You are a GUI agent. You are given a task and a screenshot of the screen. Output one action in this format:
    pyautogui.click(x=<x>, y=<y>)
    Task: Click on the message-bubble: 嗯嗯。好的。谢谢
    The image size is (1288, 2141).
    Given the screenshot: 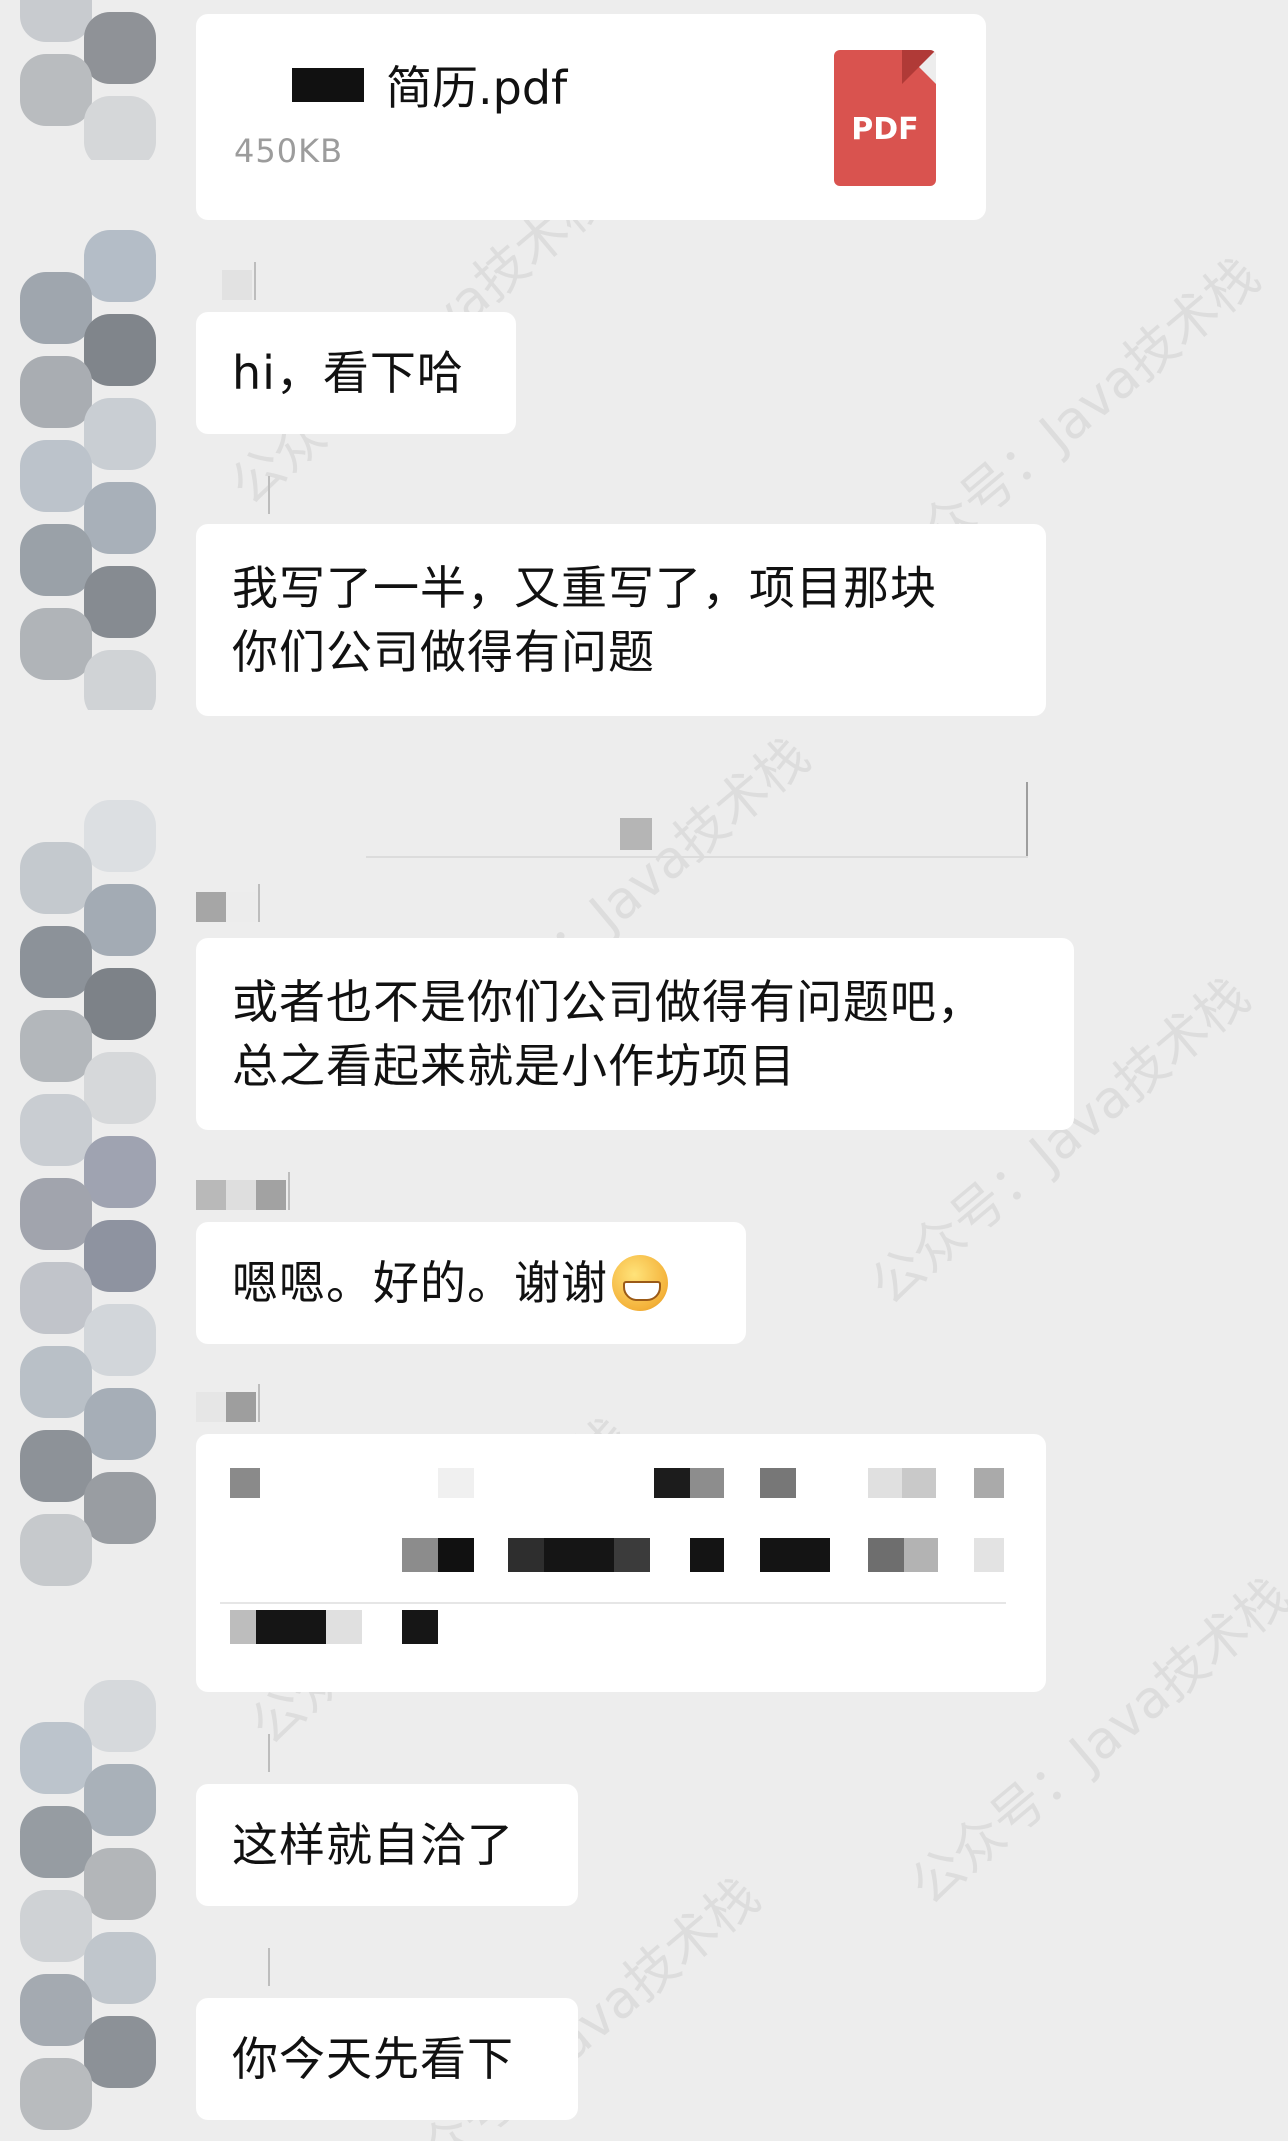 What is the action you would take?
    pyautogui.click(x=471, y=1283)
    